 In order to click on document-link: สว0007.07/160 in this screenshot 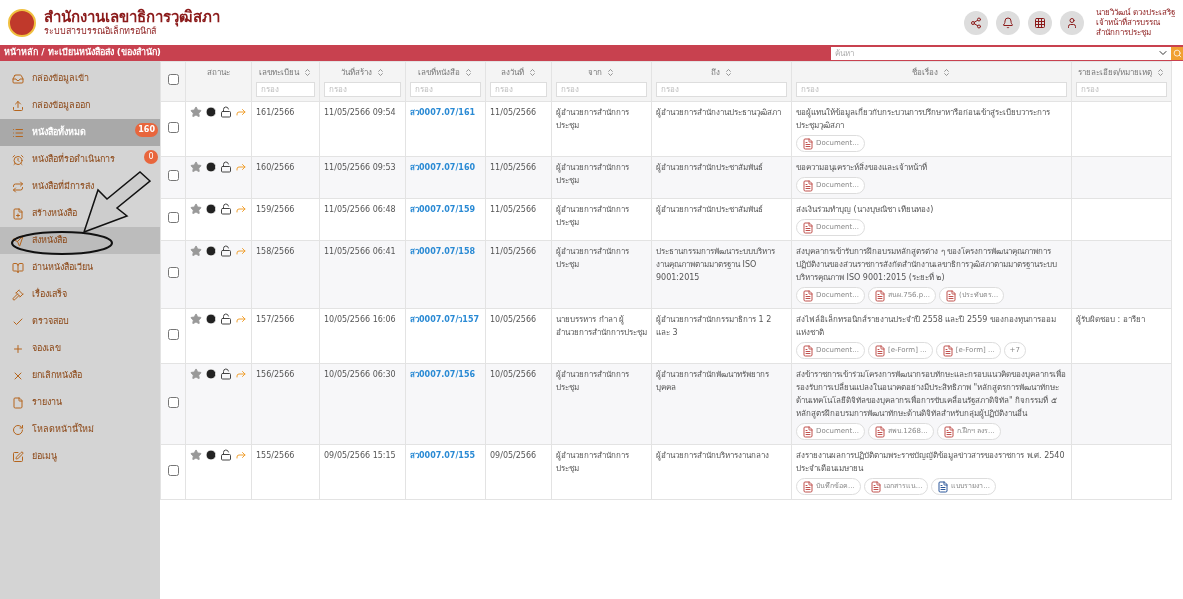, I will do `click(443, 167)`.